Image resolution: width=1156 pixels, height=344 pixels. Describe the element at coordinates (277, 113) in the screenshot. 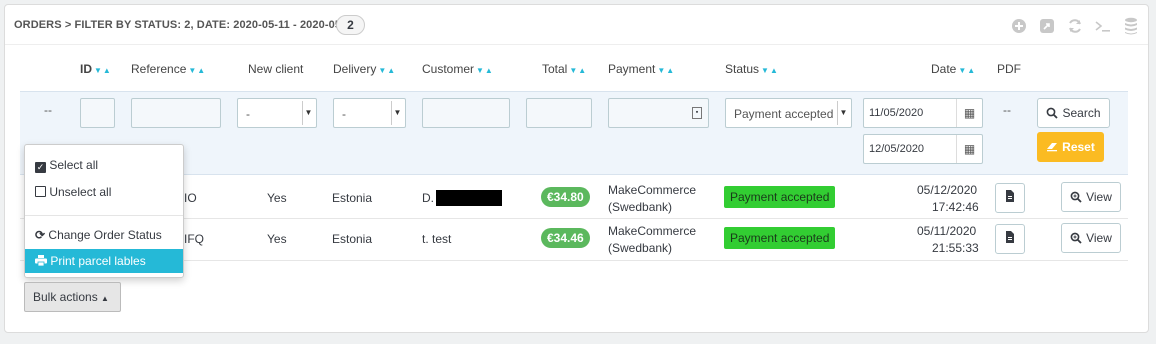

I see `new-client-filter-select: - ▼` at that location.